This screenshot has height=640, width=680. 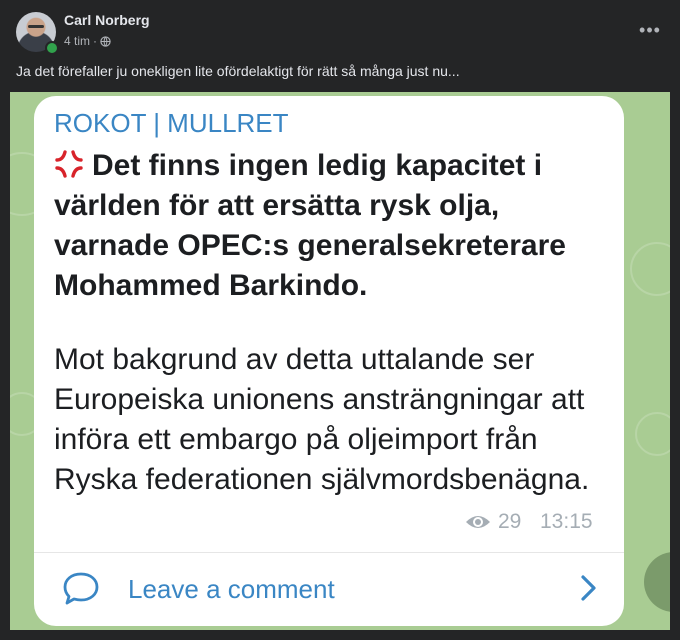 I want to click on channel-name: ROKOT | MULLRET, so click(x=171, y=123).